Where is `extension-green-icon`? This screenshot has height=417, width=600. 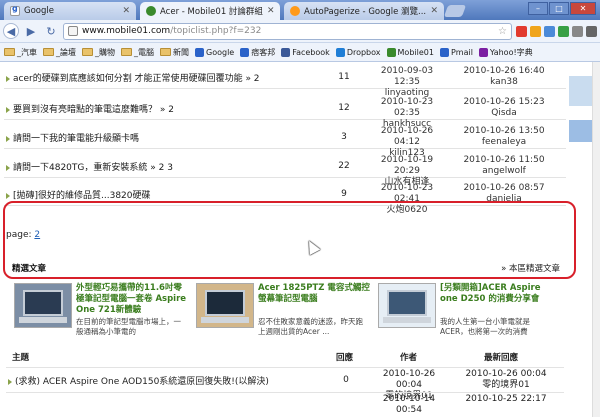 extension-green-icon is located at coordinates (563, 31).